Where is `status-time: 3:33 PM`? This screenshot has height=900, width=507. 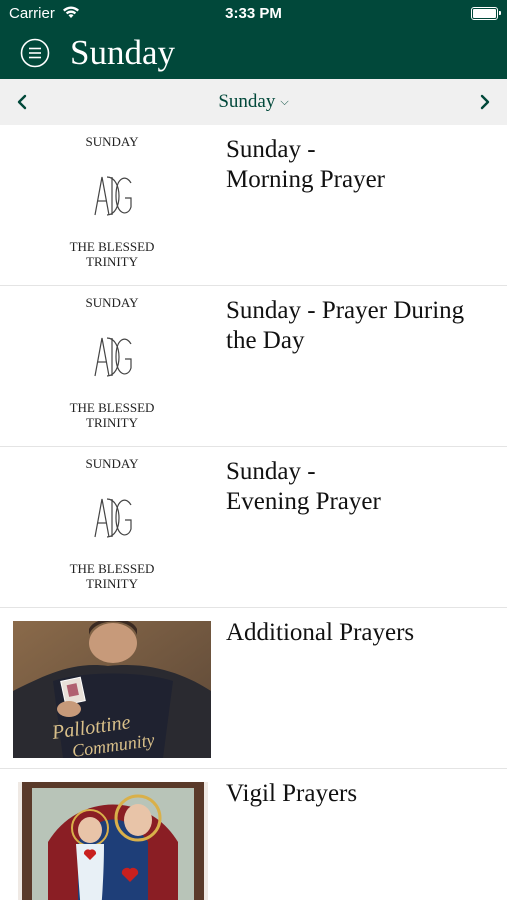
status-time: 3:33 PM is located at coordinates (253, 13).